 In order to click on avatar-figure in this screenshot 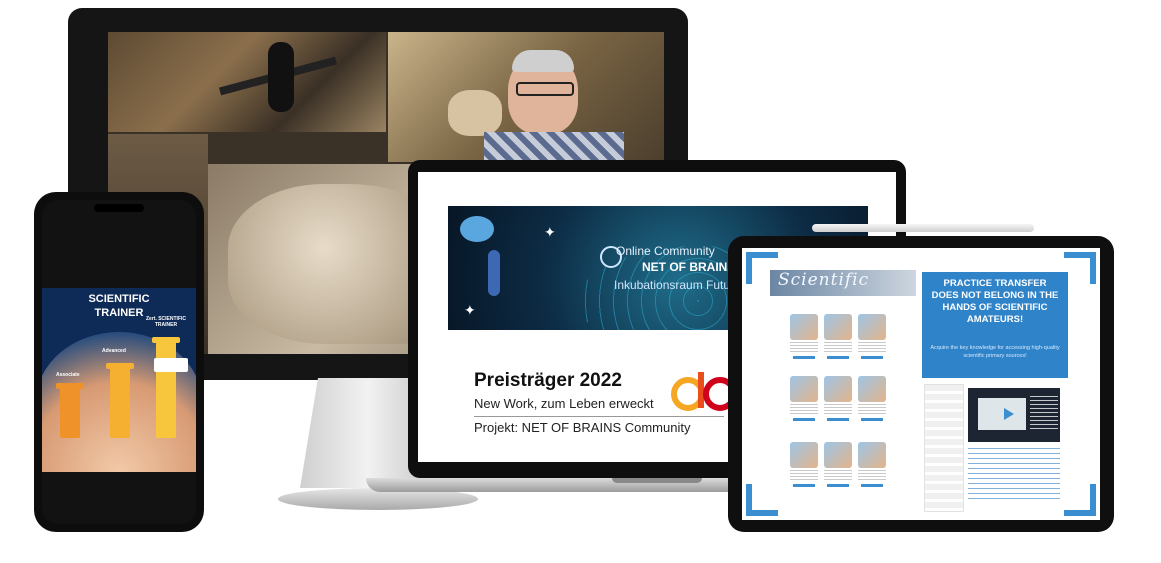, I will do `click(494, 273)`.